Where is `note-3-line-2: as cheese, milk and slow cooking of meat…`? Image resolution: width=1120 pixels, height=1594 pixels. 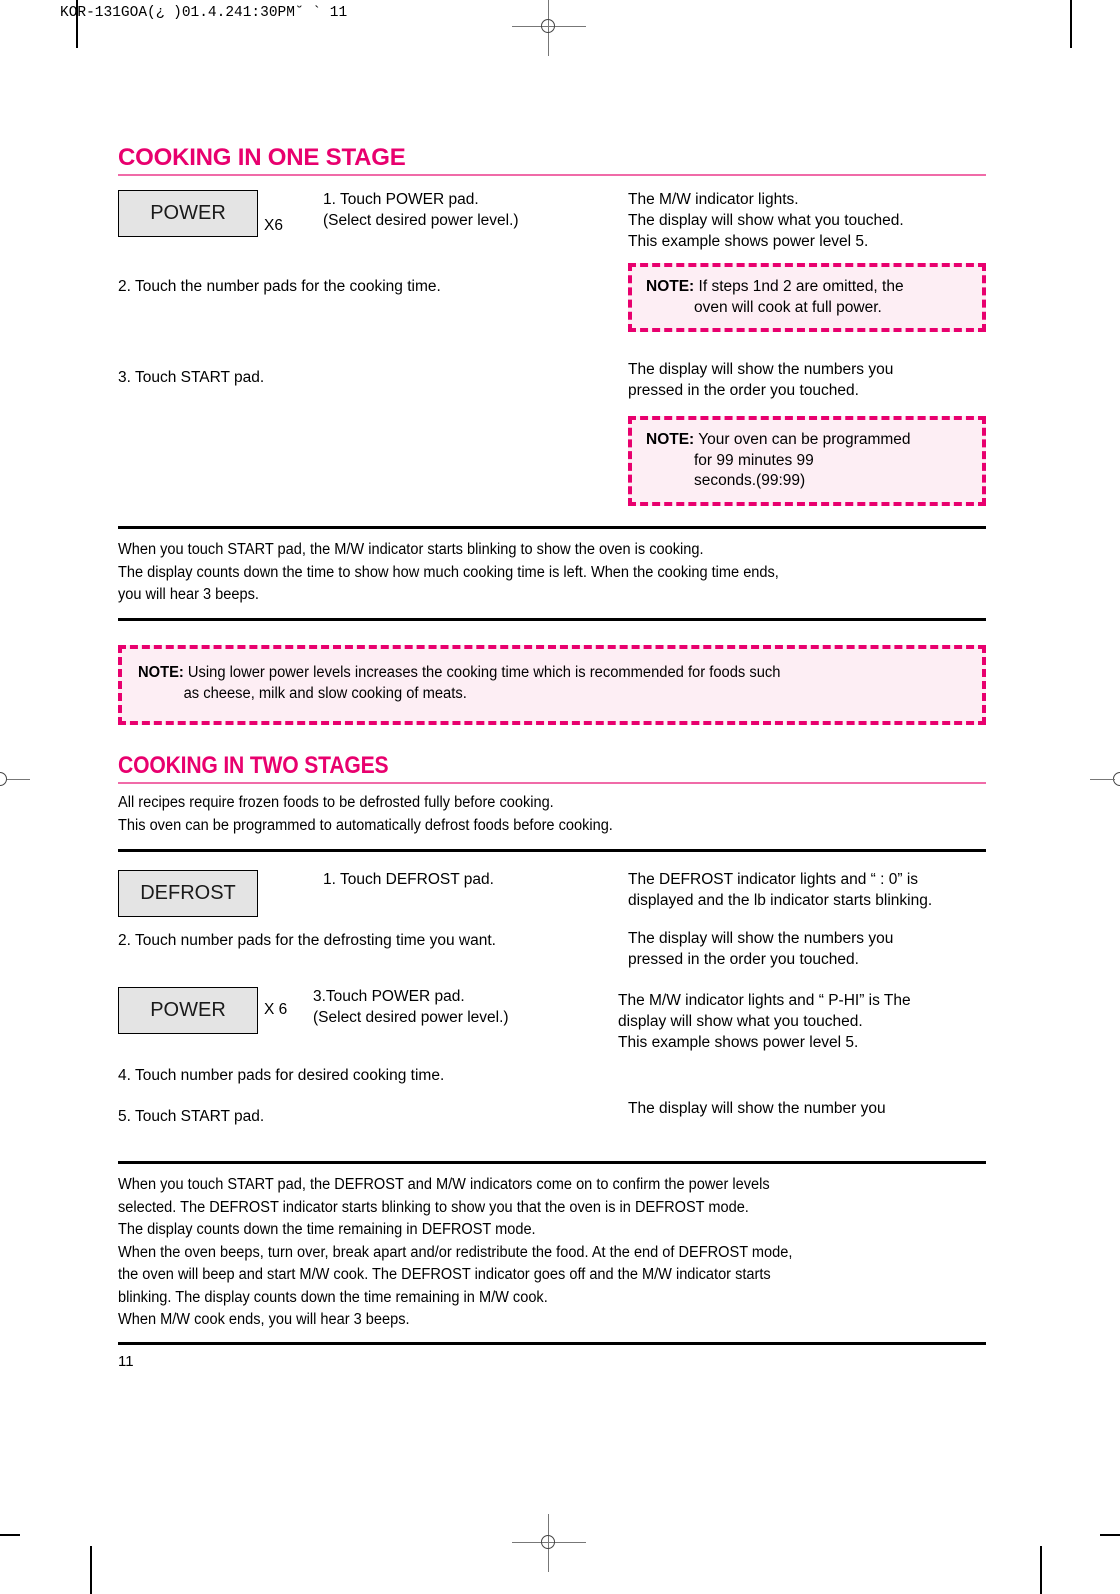
note-3-line-2: as cheese, milk and slow cooking of meat… is located at coordinates (325, 694).